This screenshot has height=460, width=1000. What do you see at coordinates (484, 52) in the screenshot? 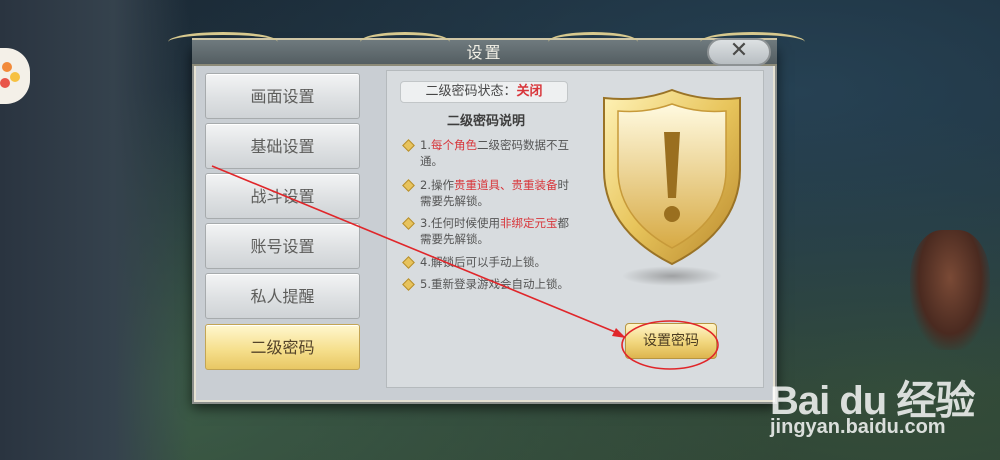
I see `dialog-title: 设置` at bounding box center [484, 52].